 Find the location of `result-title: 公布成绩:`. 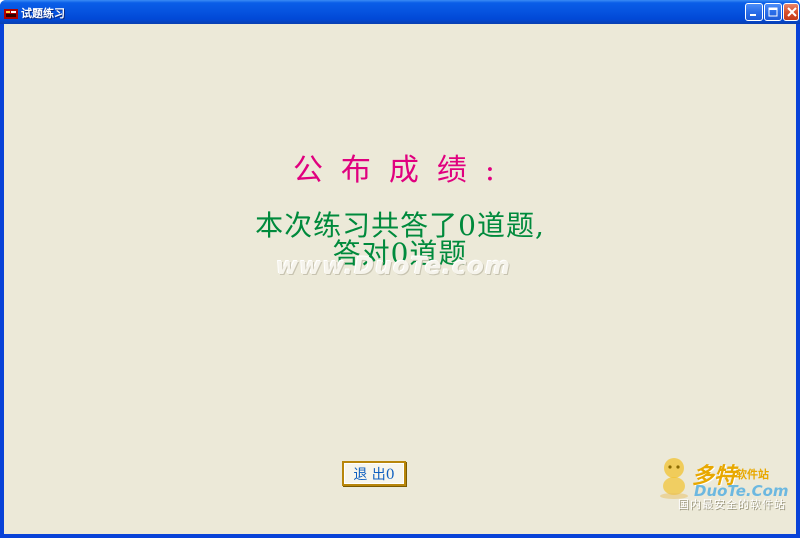

result-title: 公布成绩: is located at coordinates (403, 170).